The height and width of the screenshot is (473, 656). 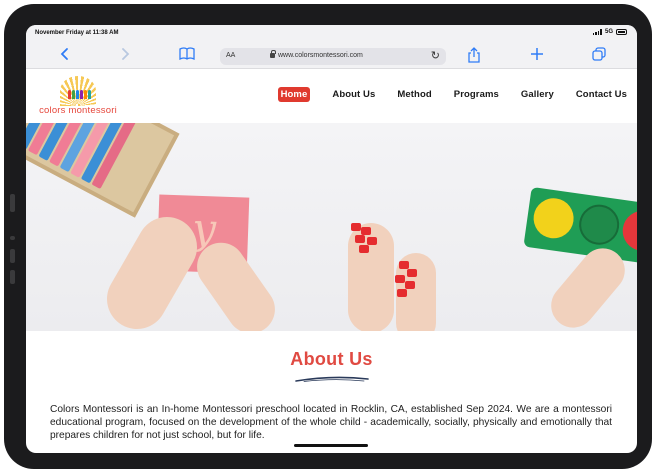 I want to click on nav-contact-us: Contact Us, so click(x=601, y=94).